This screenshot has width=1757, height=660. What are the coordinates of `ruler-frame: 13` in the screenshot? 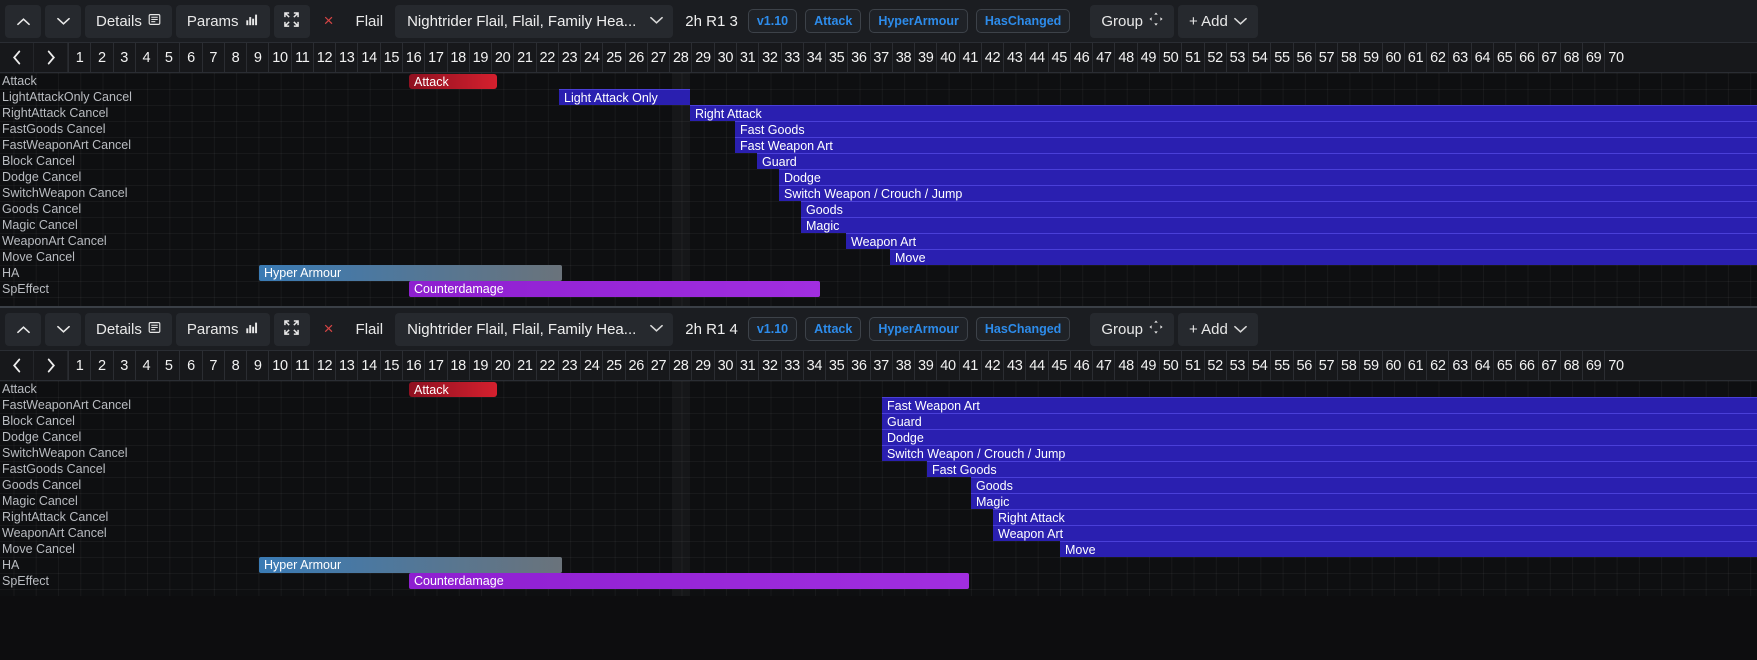 It's located at (346, 365).